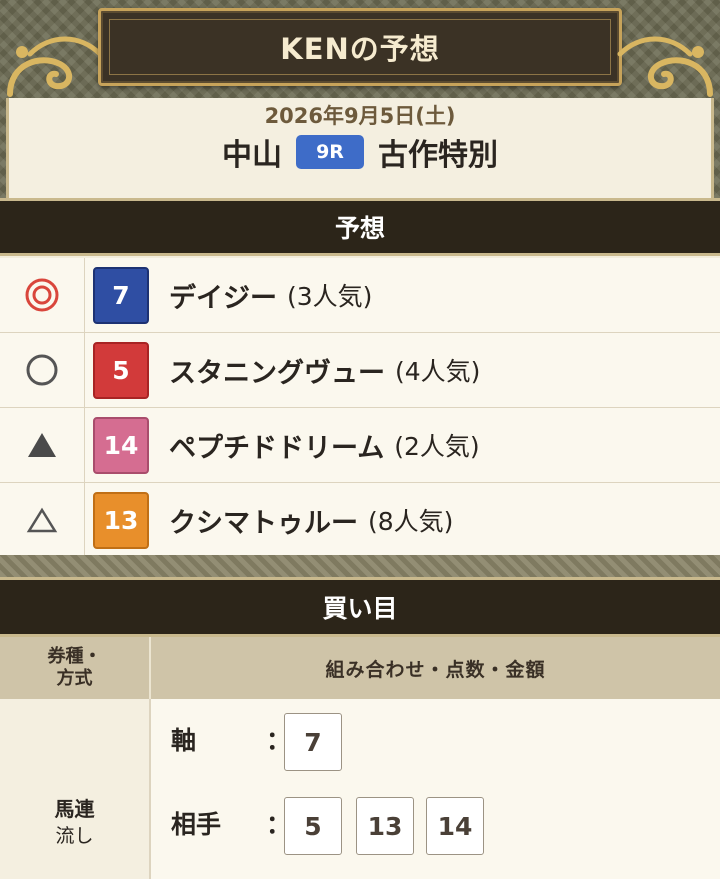 Image resolution: width=720 pixels, height=879 pixels. What do you see at coordinates (75, 789) in the screenshot?
I see `bet-type-cell: 馬連 流し` at bounding box center [75, 789].